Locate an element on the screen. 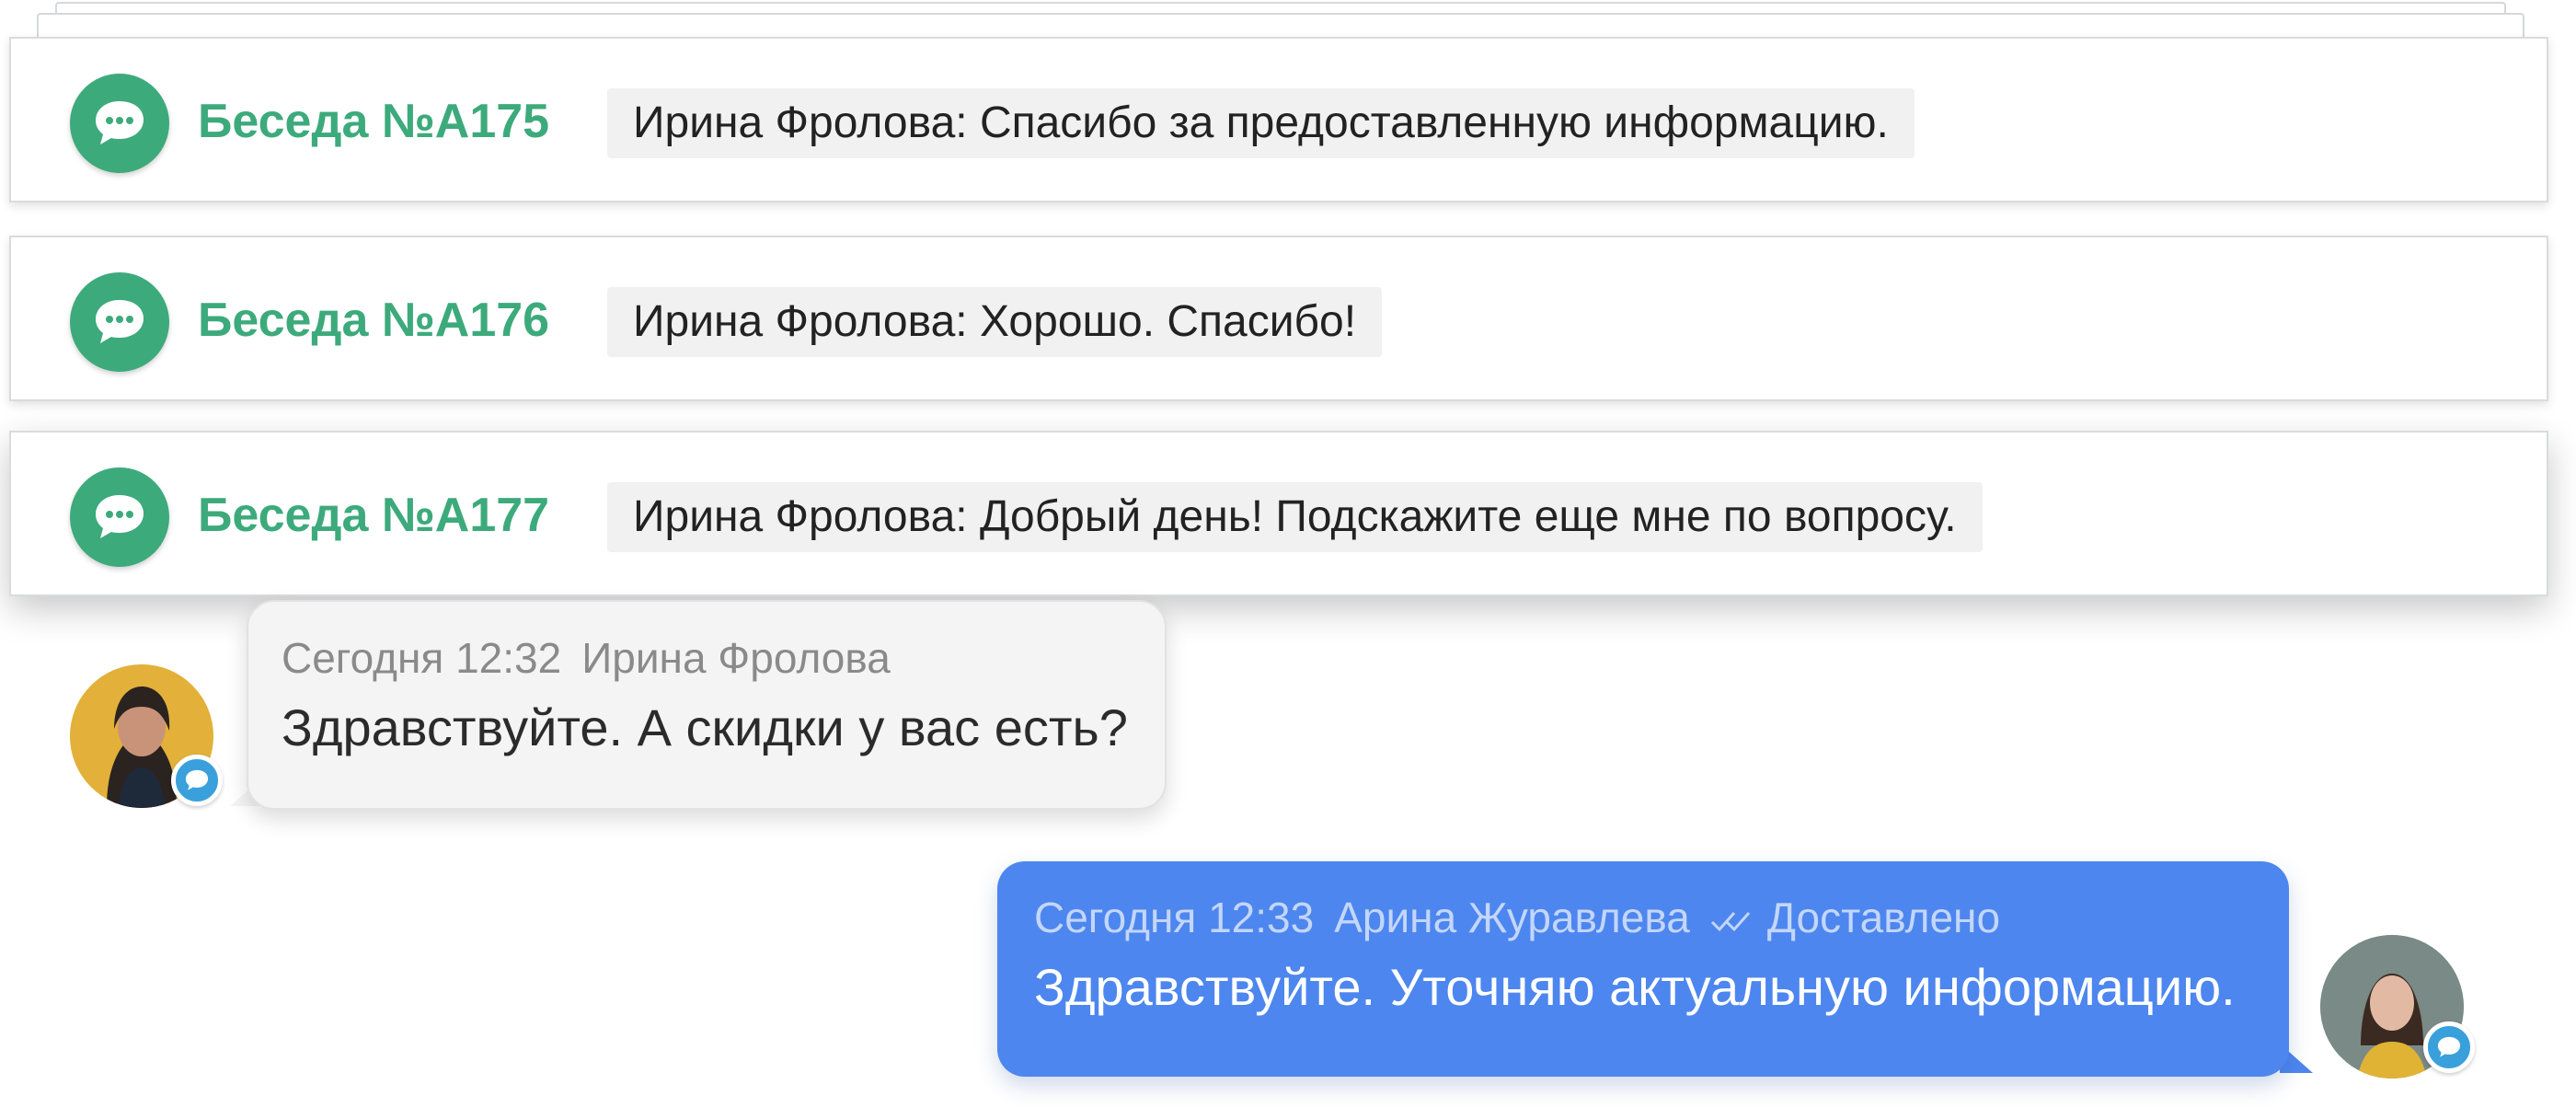  message-meta: Сегодня 12:33 Арина Журавлева Доставлено is located at coordinates (1527, 917).